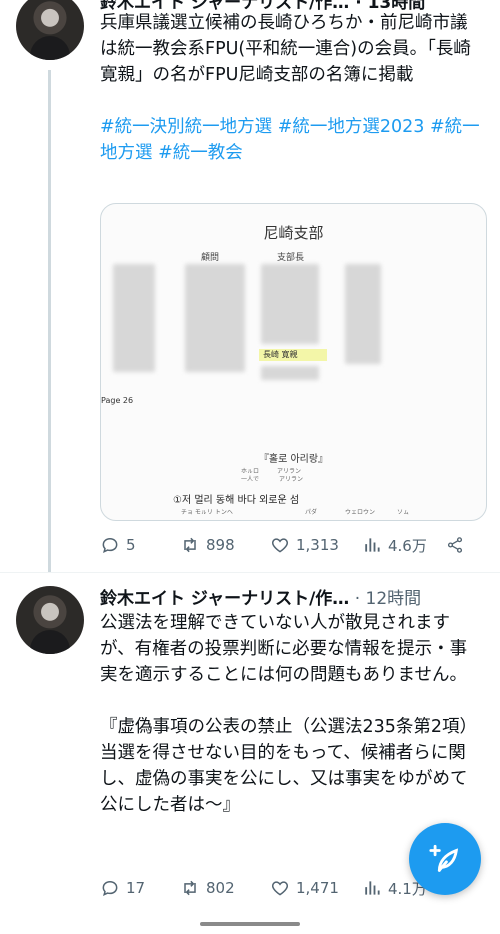 This screenshot has height=934, width=500. I want to click on highlighted-name: 長崎 寛親, so click(293, 355).